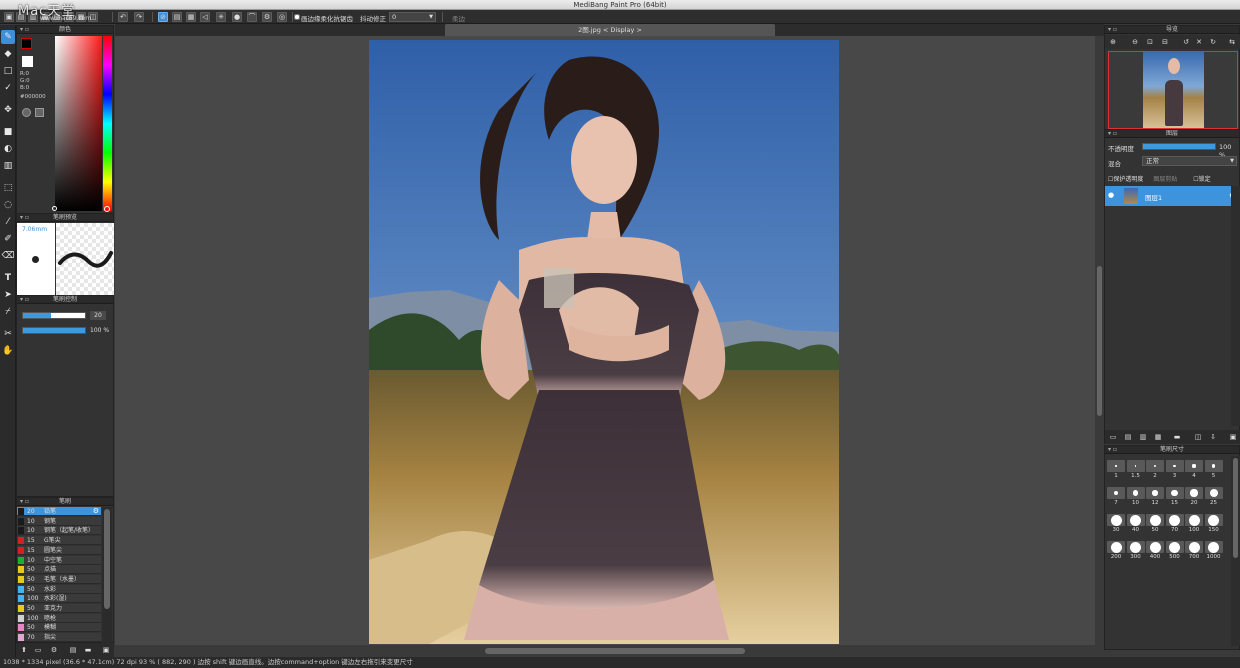 This screenshot has width=1240, height=668. Describe the element at coordinates (8, 239) in the screenshot. I see `selection-pen-icon: ✐` at that location.